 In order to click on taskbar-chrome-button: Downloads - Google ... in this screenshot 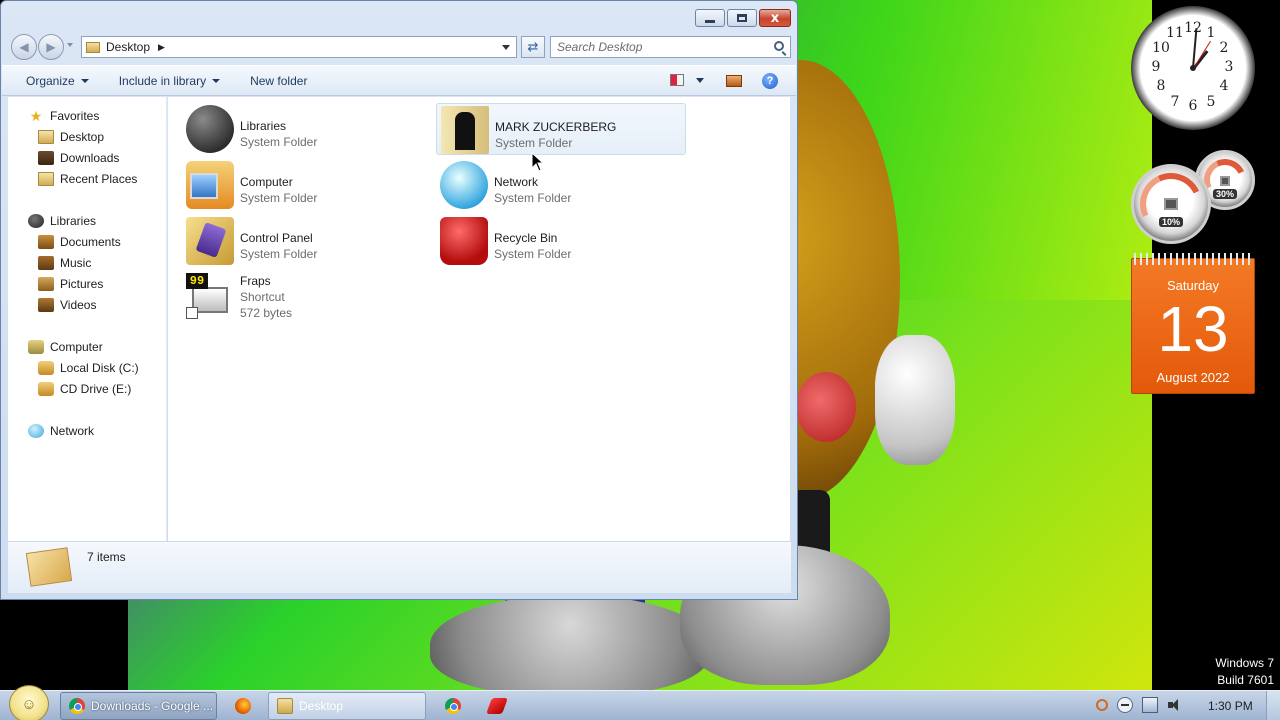, I will do `click(138, 706)`.